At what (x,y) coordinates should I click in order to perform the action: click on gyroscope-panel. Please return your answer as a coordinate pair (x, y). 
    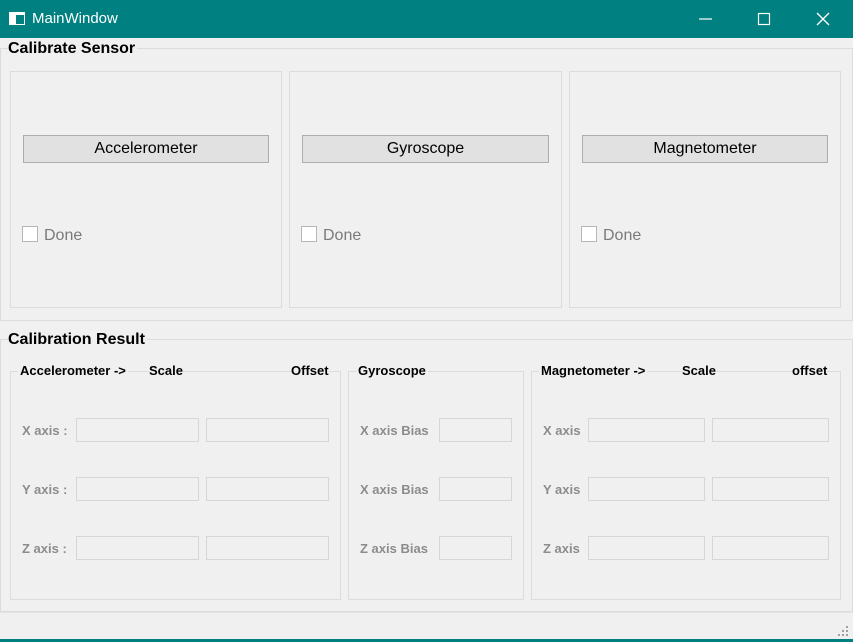
    Looking at the image, I should click on (425, 189).